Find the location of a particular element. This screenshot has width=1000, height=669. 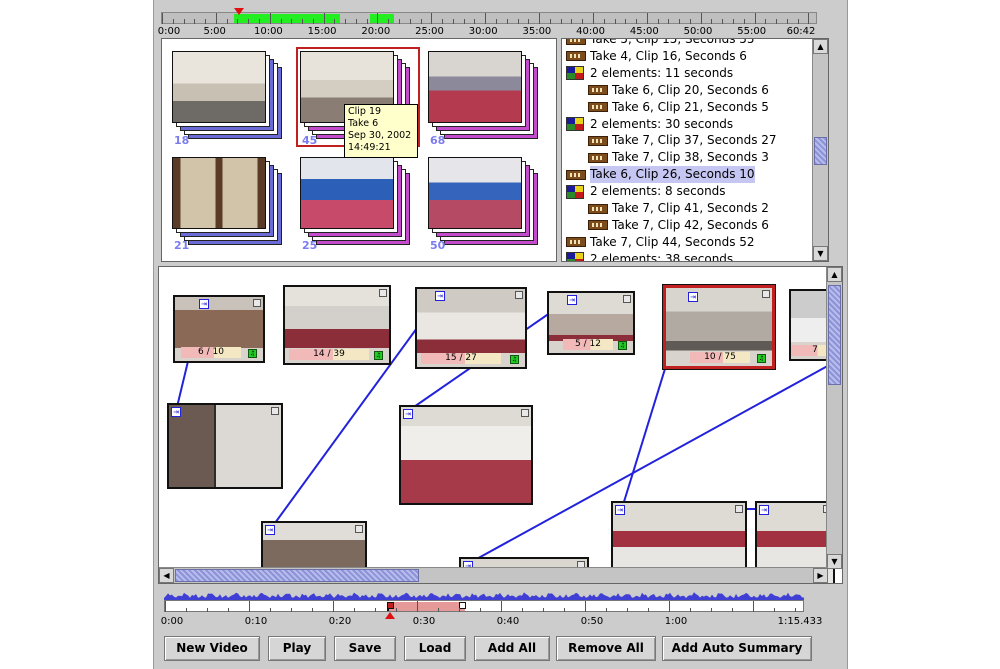

add-all-button: Add All is located at coordinates (512, 648).